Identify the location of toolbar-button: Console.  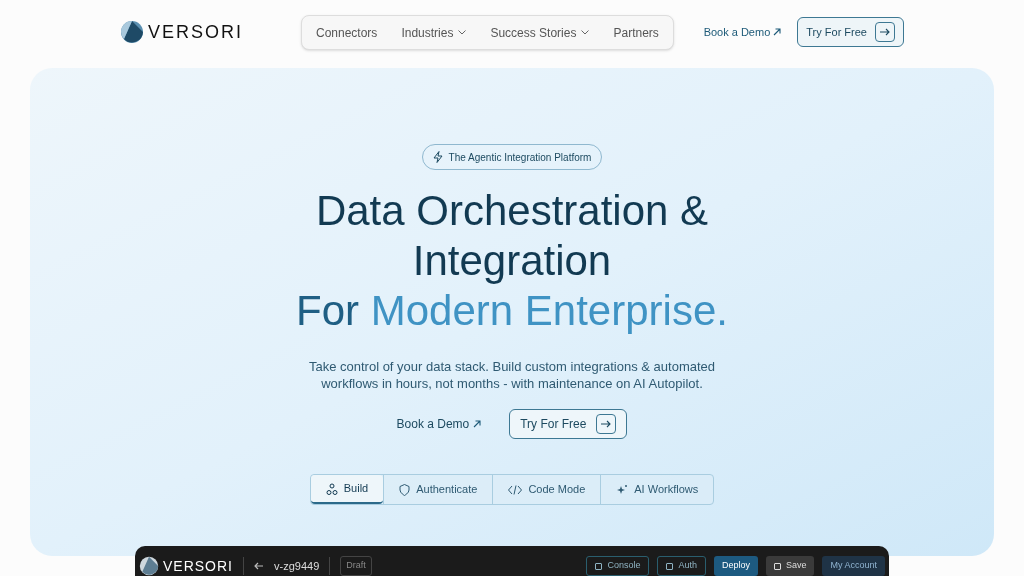
(618, 566).